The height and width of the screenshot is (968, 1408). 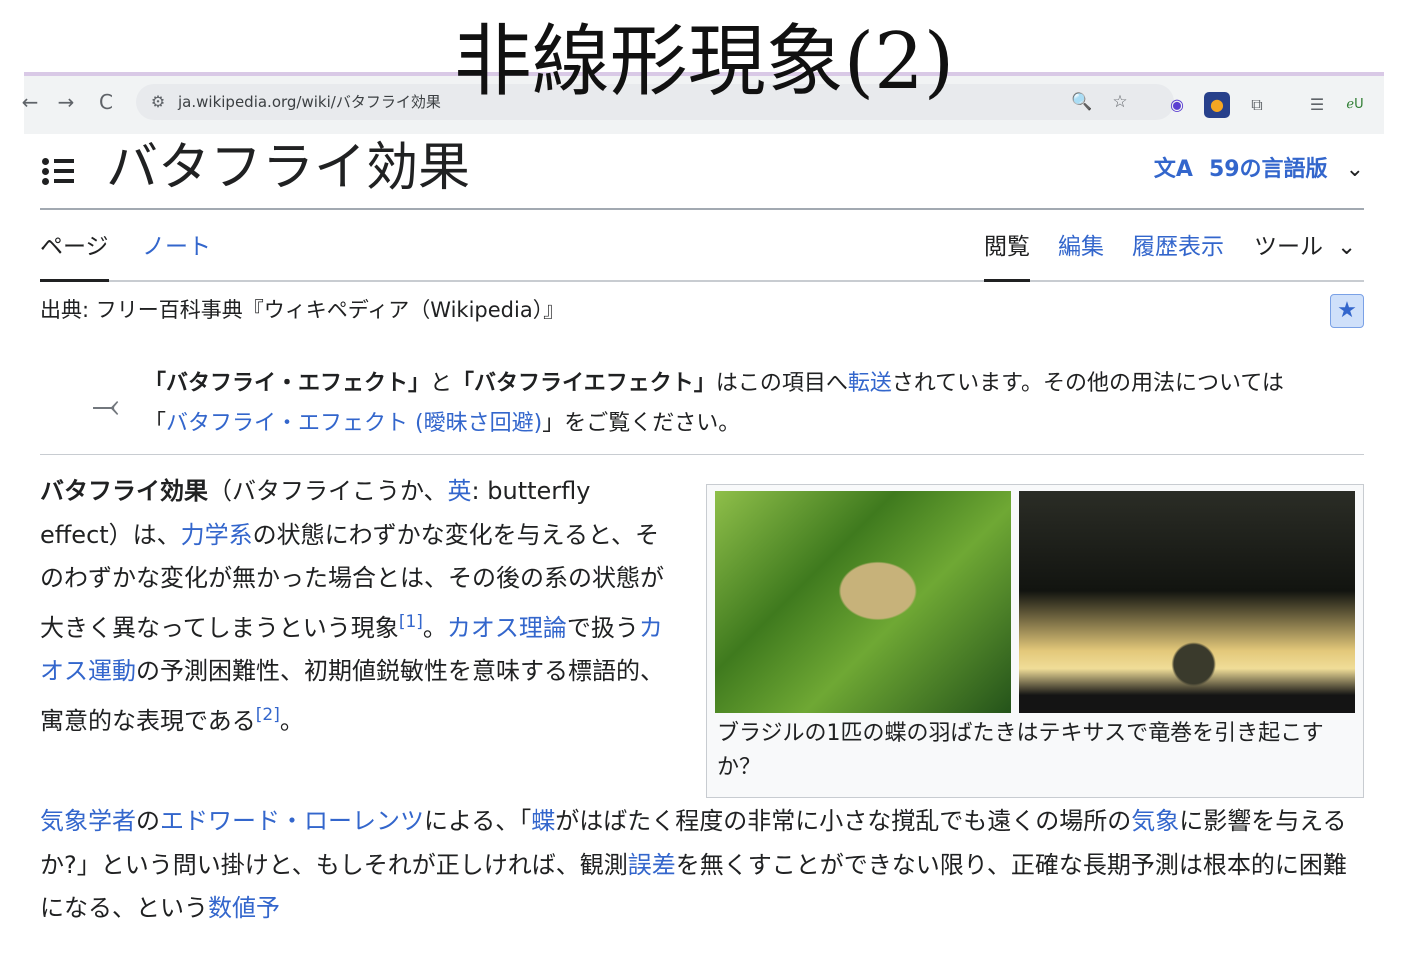 What do you see at coordinates (88, 821) in the screenshot?
I see `link-meteorologist: 気象学者` at bounding box center [88, 821].